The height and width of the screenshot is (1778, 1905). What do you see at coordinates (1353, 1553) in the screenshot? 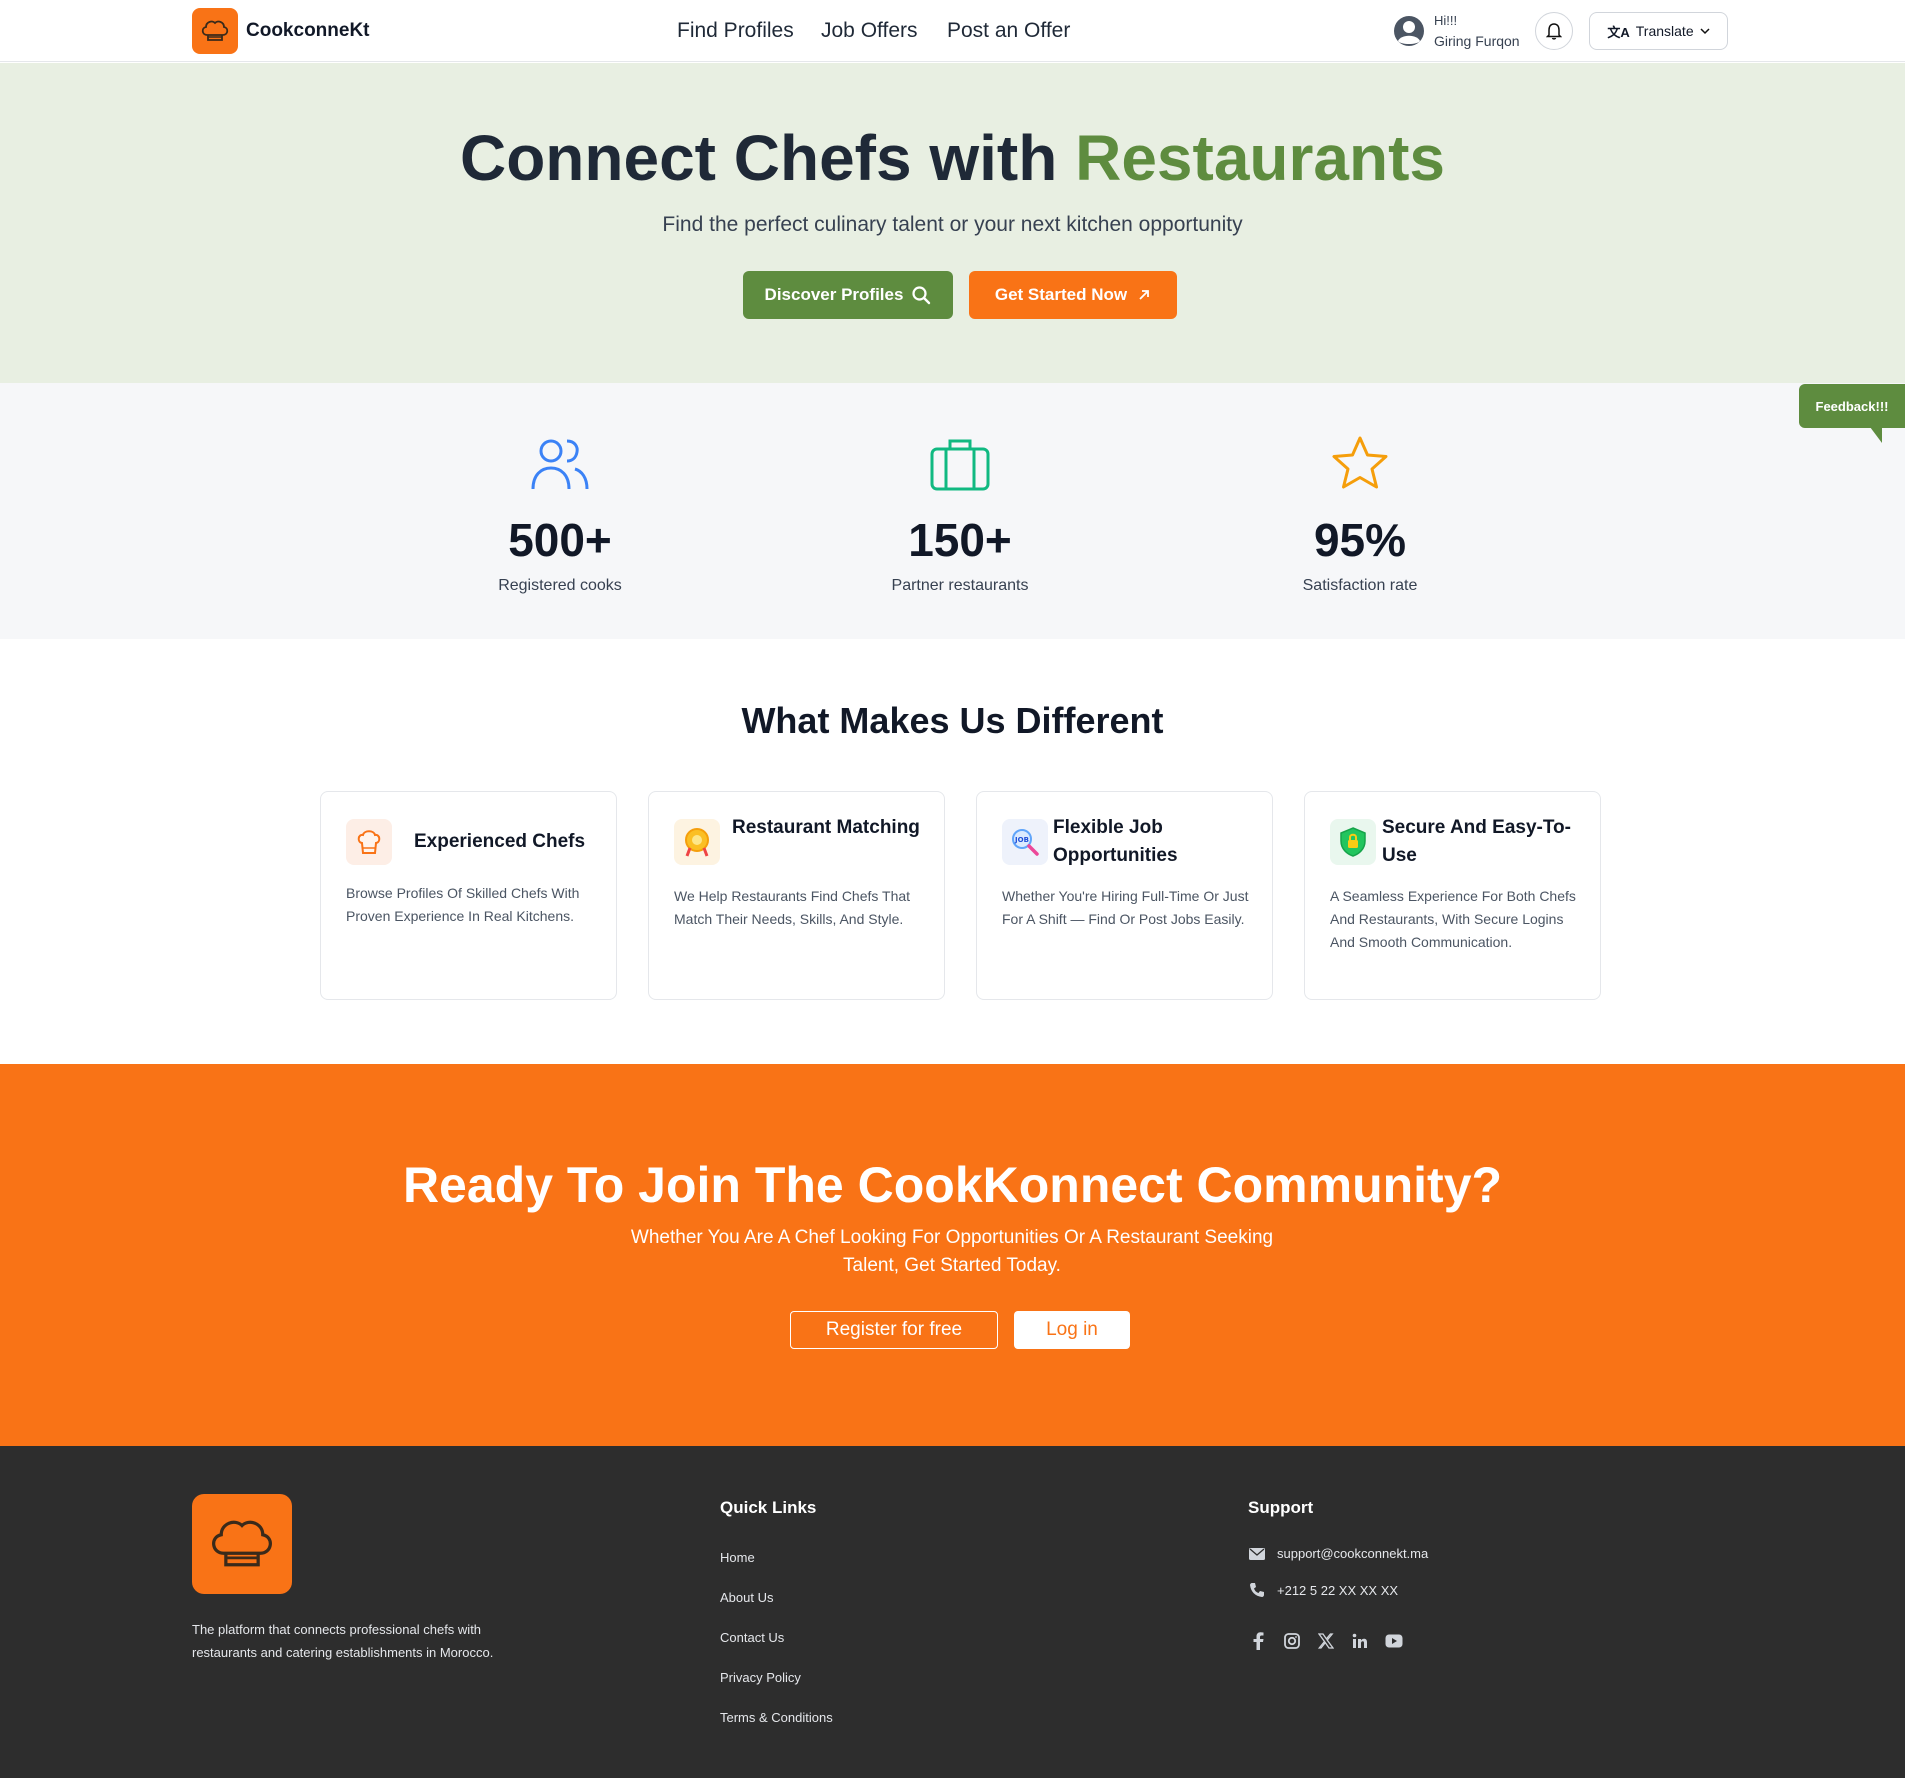
I see `support-email: support@cookconnekt.ma` at bounding box center [1353, 1553].